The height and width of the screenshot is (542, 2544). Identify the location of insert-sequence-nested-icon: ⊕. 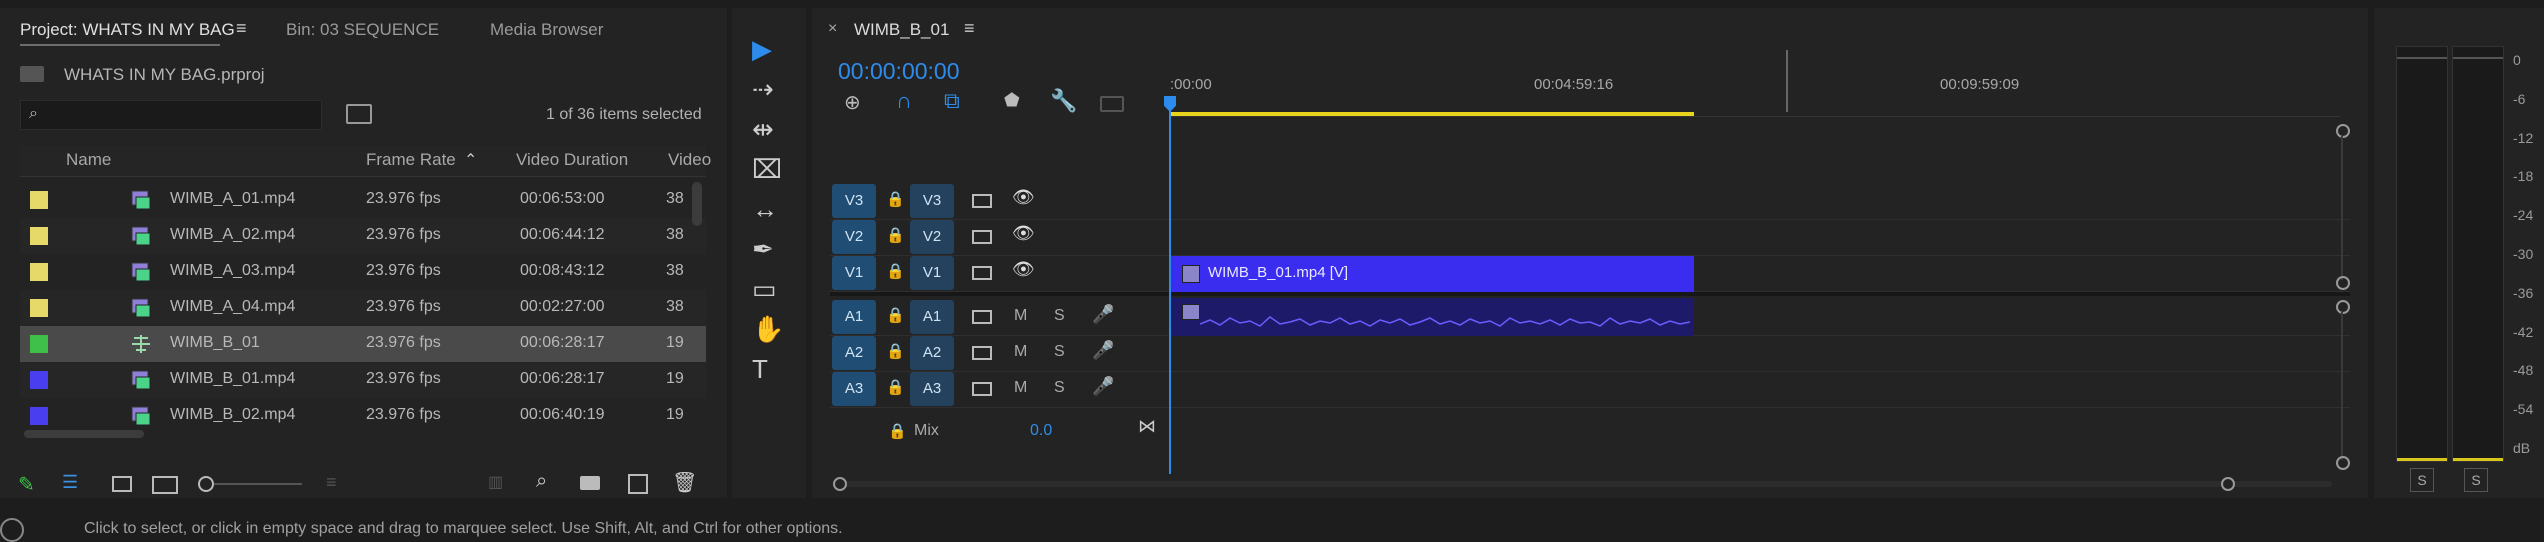
(852, 102).